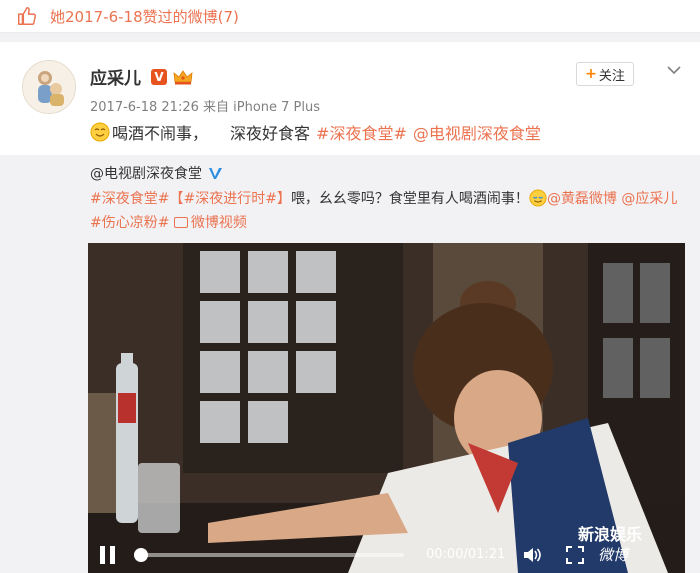  I want to click on play-pause-icon, so click(108, 555).